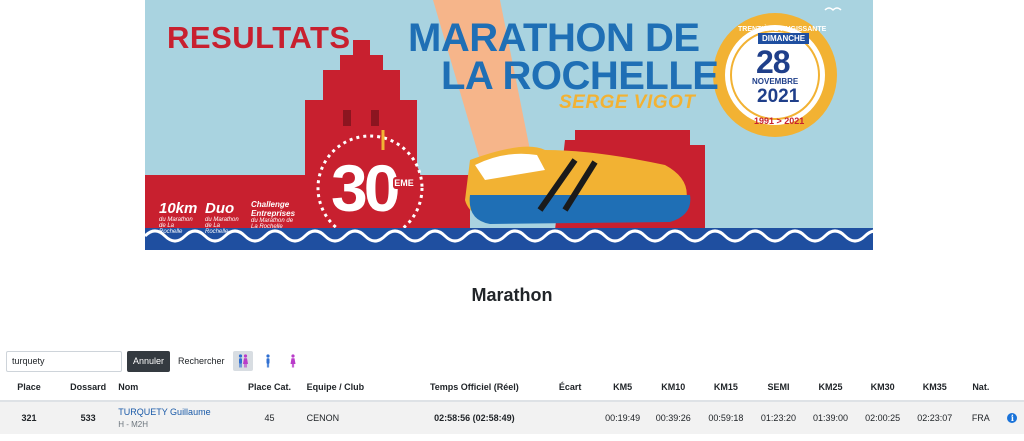 This screenshot has height=441, width=1024. What do you see at coordinates (365, 188) in the screenshot?
I see `banner-anniversary-number: 30` at bounding box center [365, 188].